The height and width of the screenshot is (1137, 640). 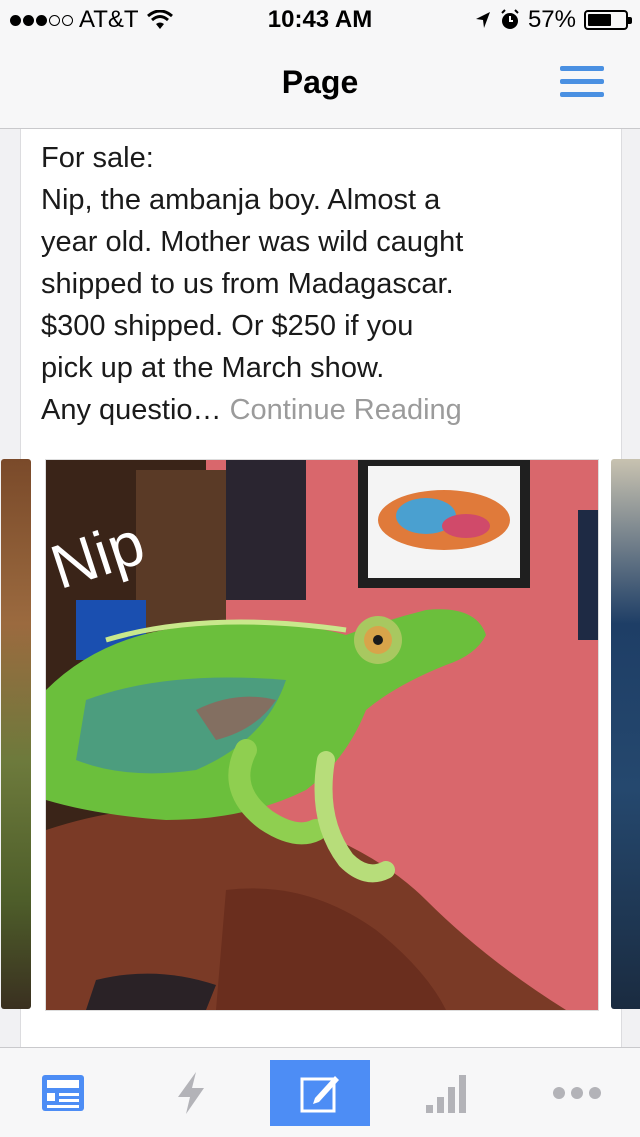 I want to click on tab-insights, so click(x=447, y=1093).